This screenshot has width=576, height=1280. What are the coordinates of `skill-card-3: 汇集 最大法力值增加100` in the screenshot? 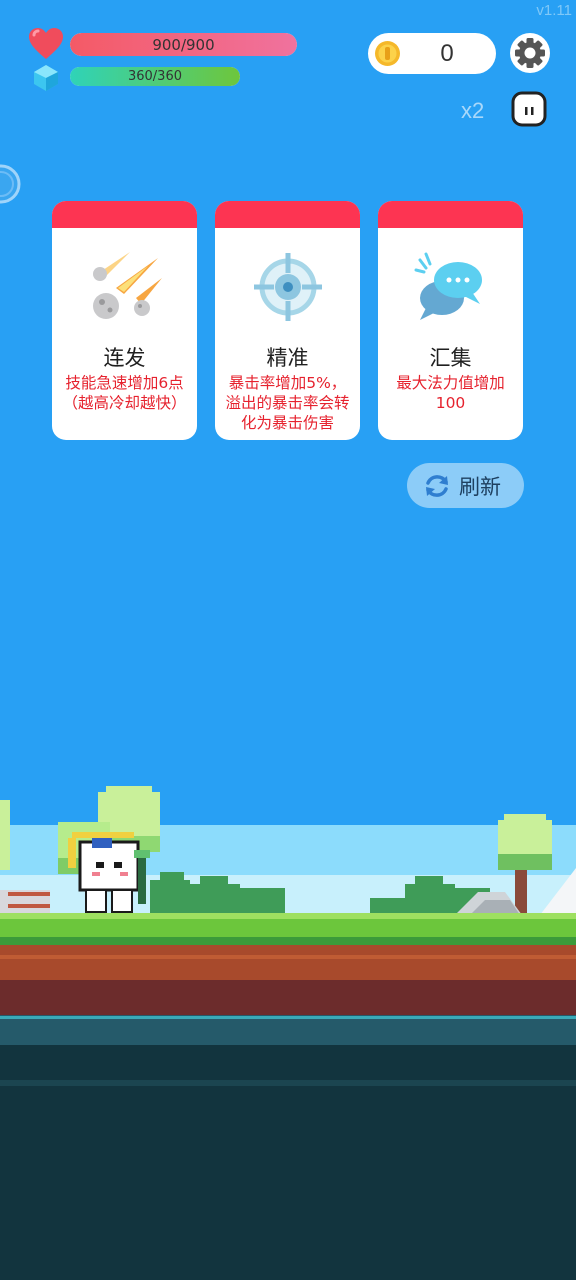 It's located at (450, 320).